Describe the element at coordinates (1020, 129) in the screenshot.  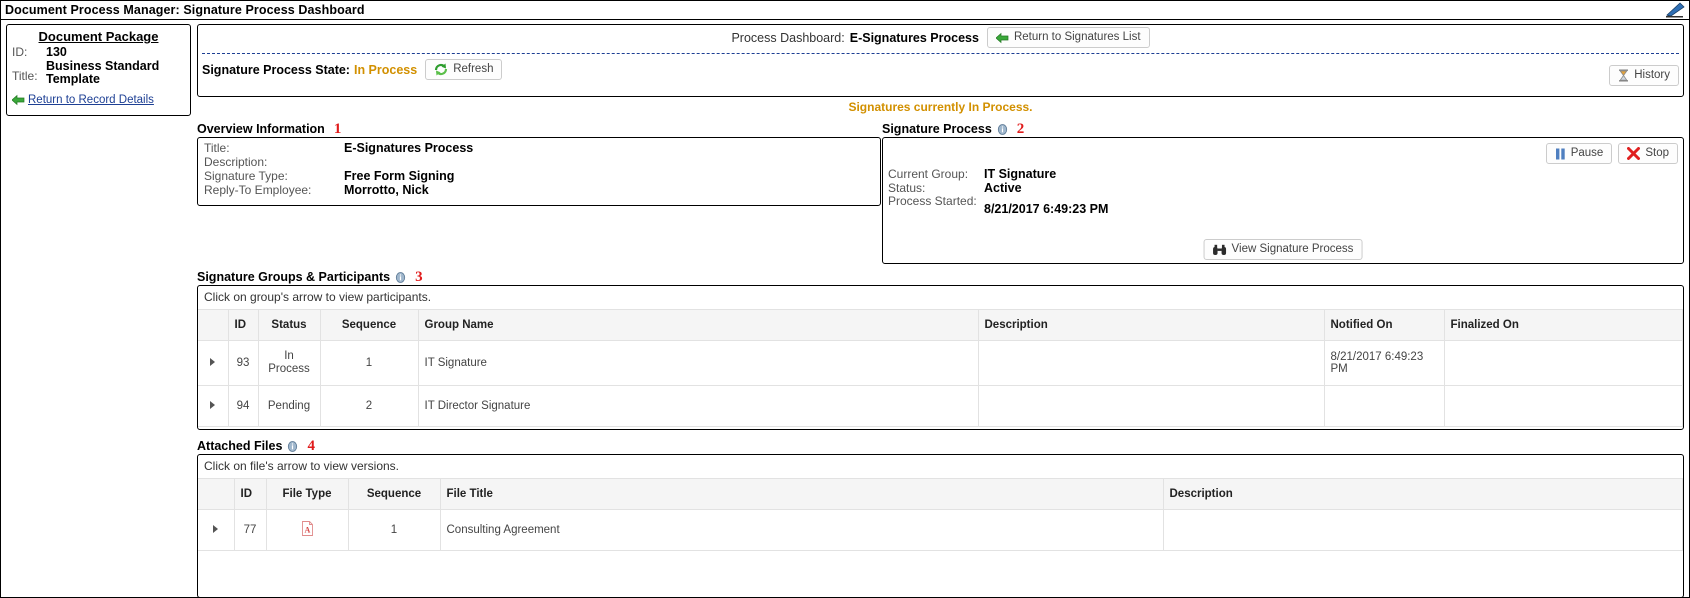
I see `signature-process-badge: 2` at that location.